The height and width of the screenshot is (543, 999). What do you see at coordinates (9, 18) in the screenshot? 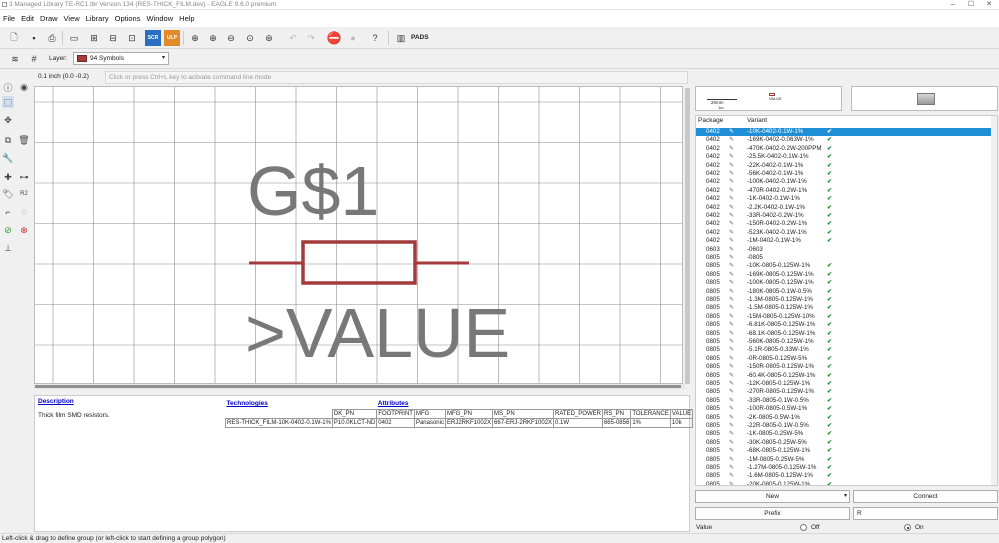
I see `menu-file: File` at bounding box center [9, 18].